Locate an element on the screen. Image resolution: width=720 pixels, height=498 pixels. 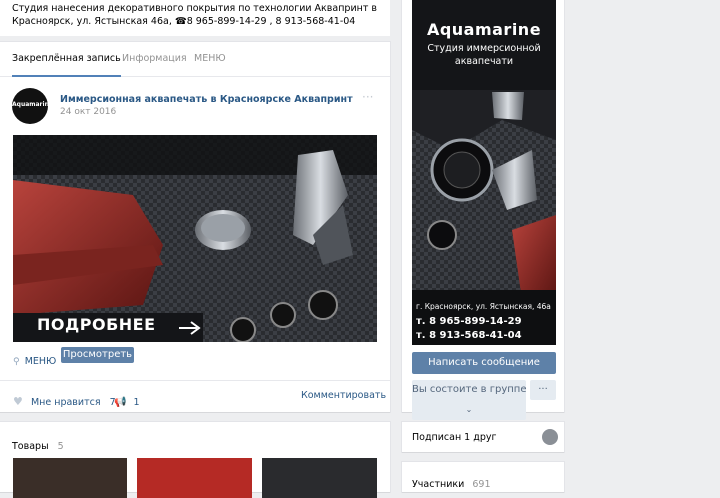
cover-line1: Студия иммерсионной is located at coordinates (484, 48).